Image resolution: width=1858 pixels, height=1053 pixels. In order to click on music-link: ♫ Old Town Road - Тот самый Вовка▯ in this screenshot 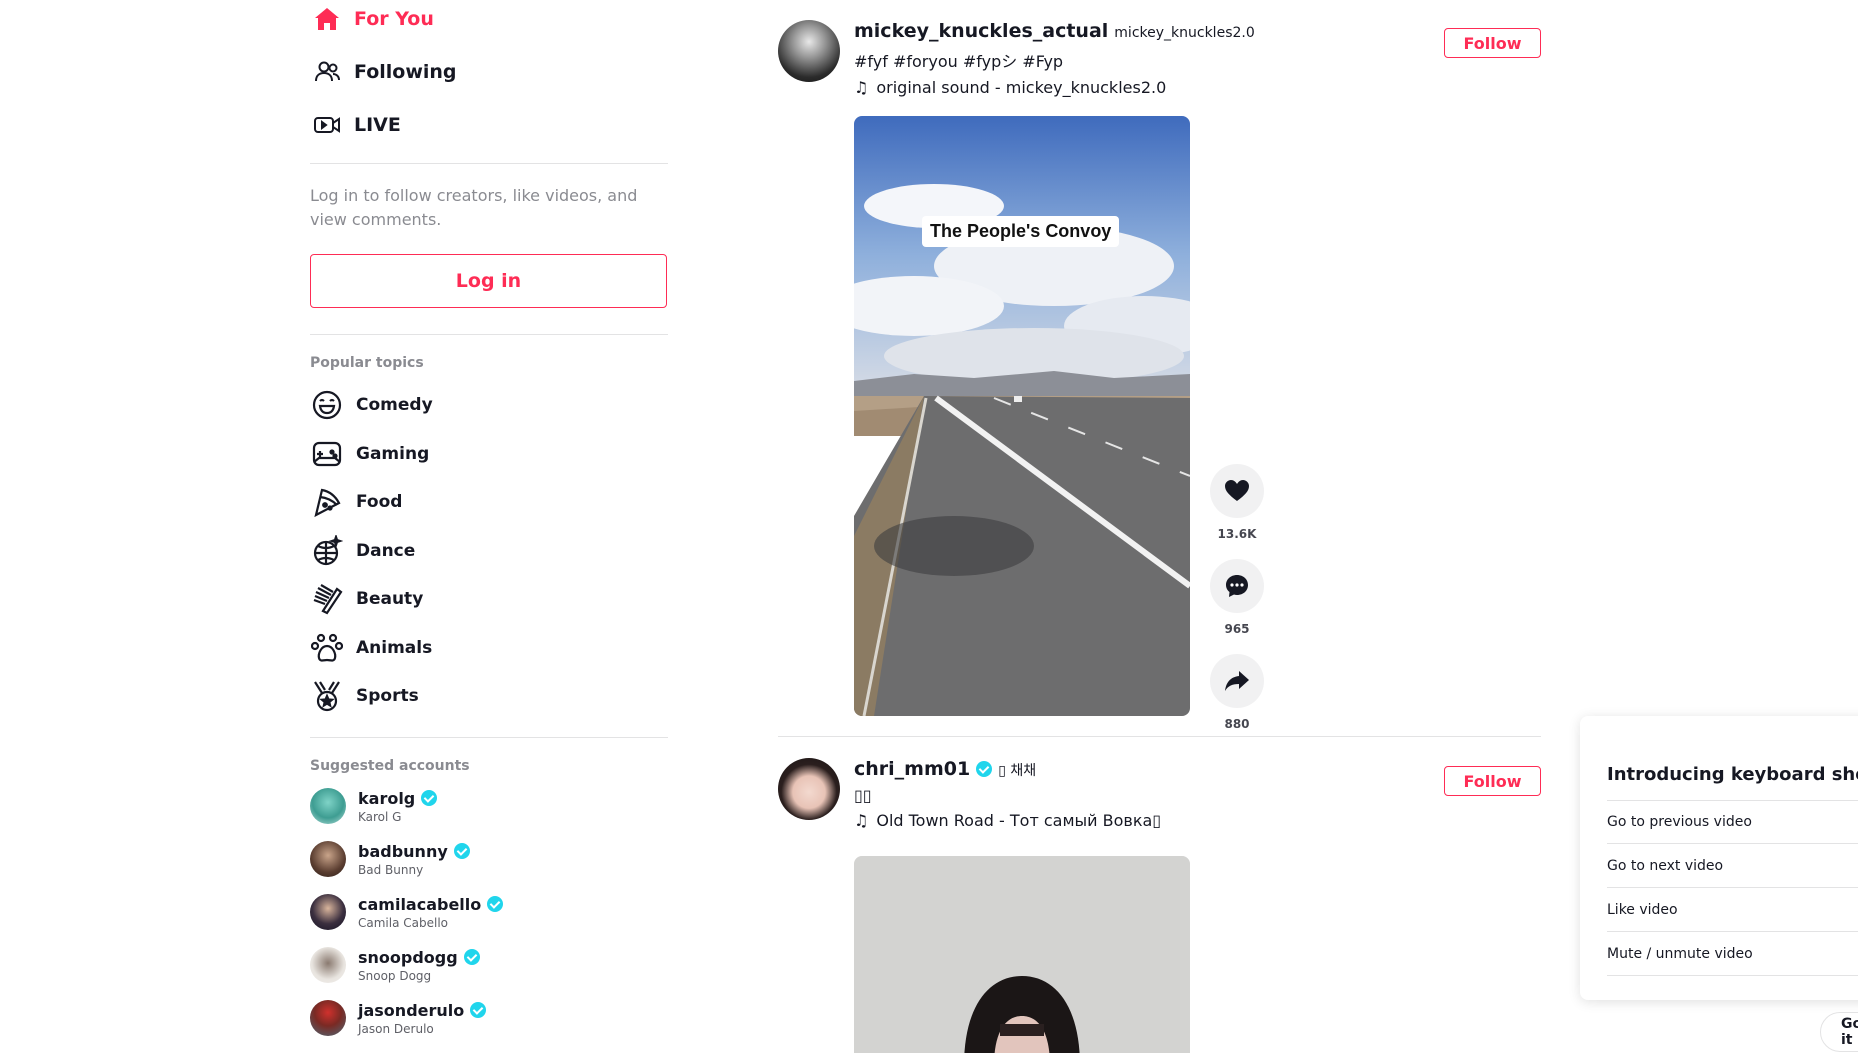, I will do `click(1007, 820)`.